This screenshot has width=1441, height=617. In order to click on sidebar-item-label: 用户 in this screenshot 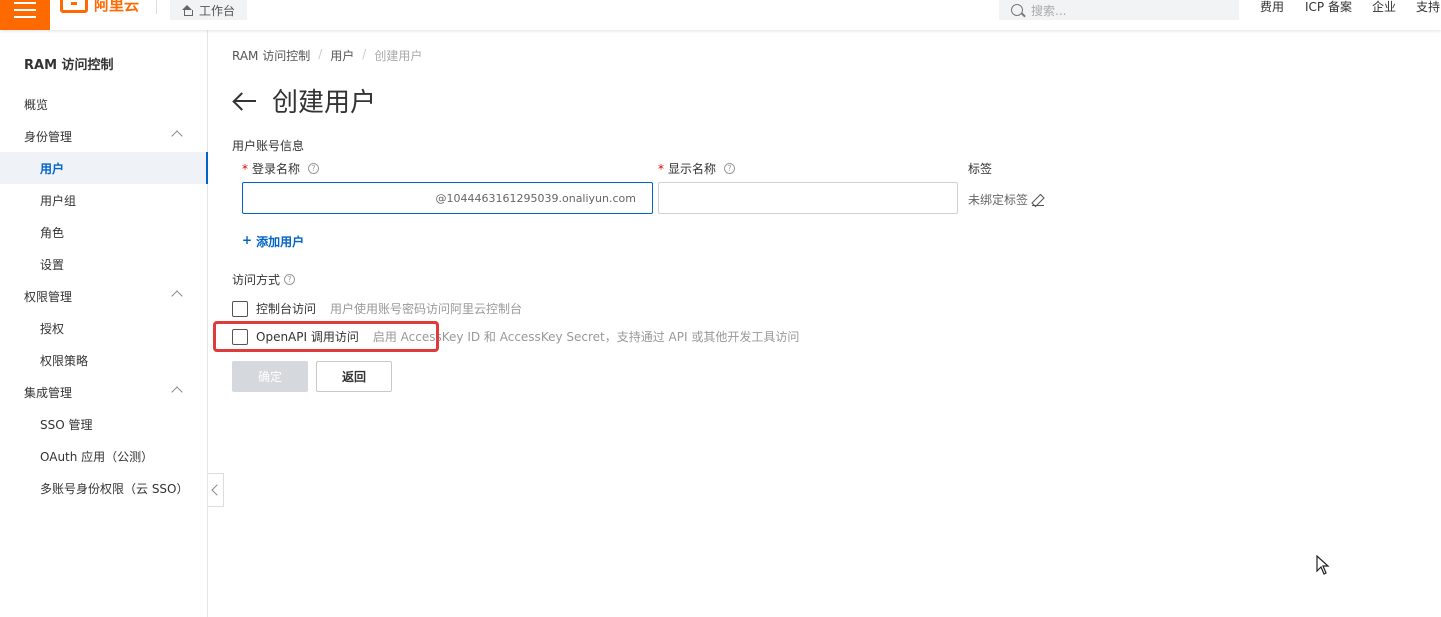, I will do `click(52, 168)`.